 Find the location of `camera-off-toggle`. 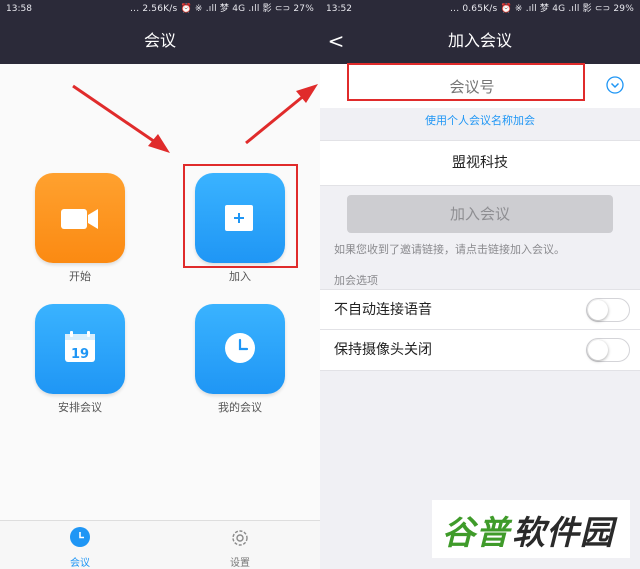

camera-off-toggle is located at coordinates (608, 350).